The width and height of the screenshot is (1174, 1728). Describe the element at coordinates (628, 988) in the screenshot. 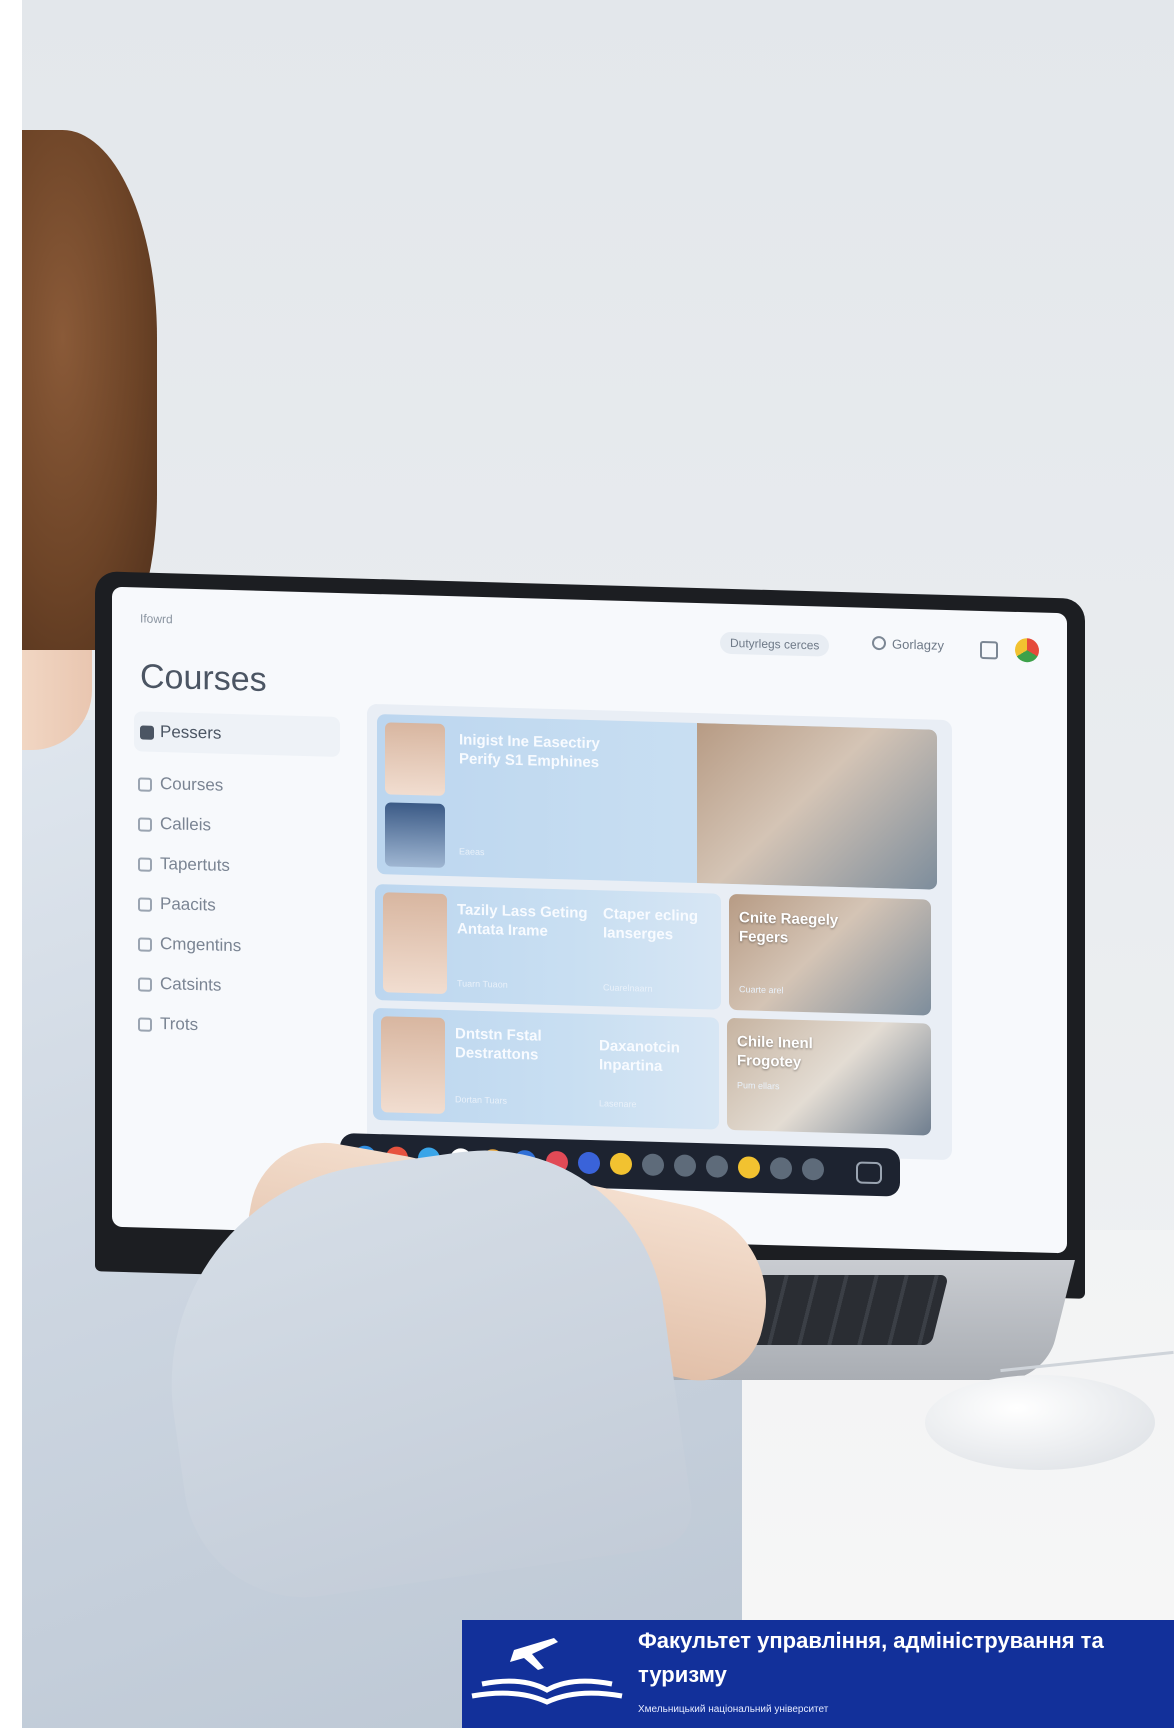

I see `course-subtitle: Cuarelnaarn` at that location.